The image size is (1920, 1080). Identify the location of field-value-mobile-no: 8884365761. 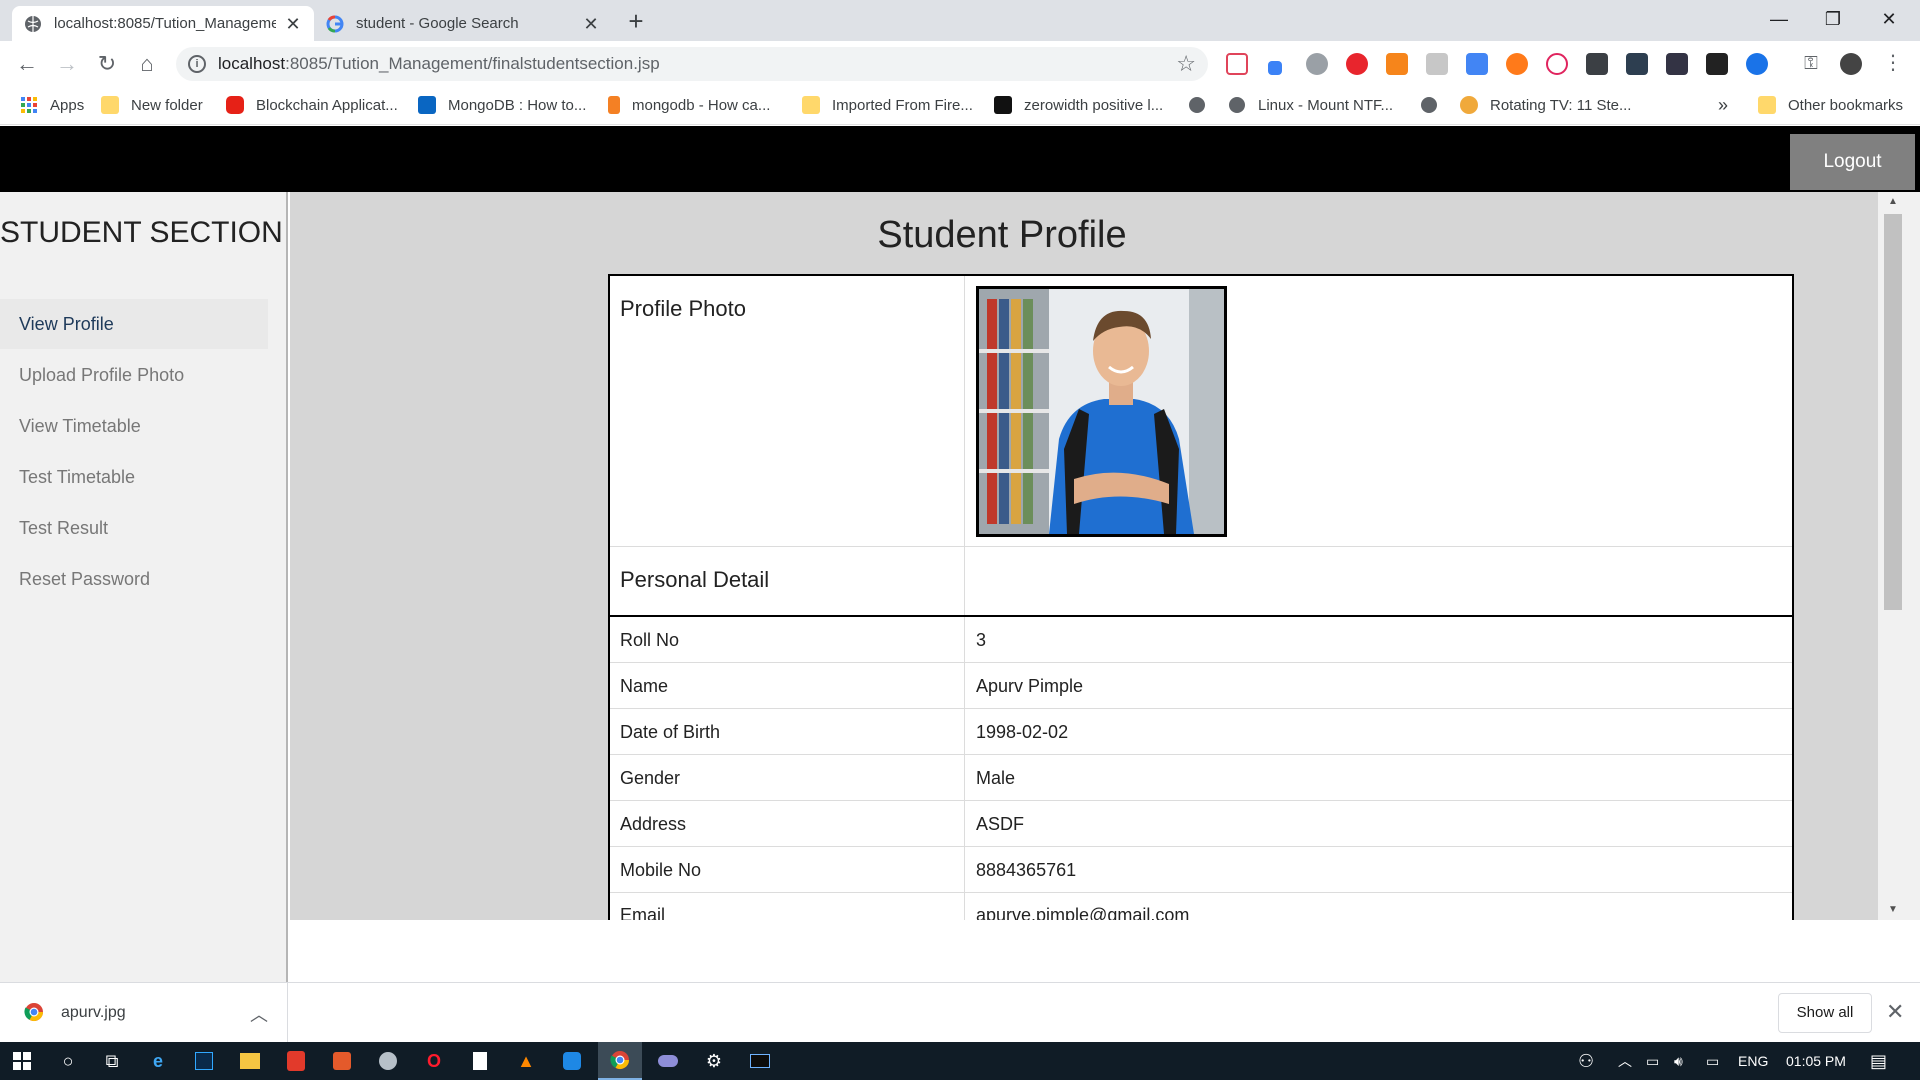
(1026, 870).